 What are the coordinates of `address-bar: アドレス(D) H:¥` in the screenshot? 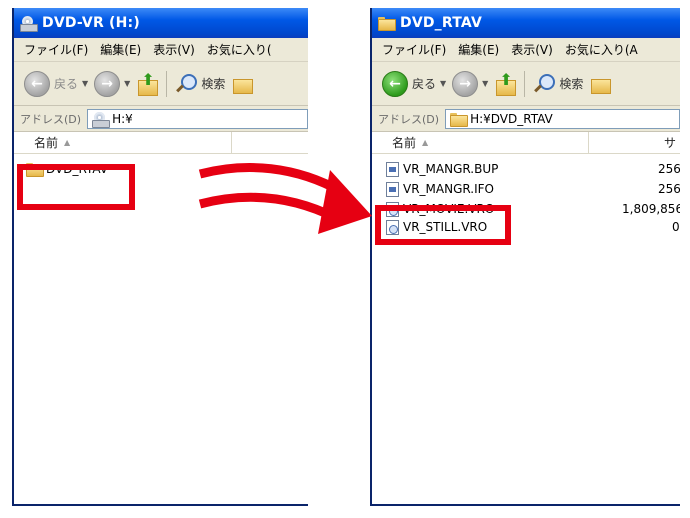 It's located at (161, 119).